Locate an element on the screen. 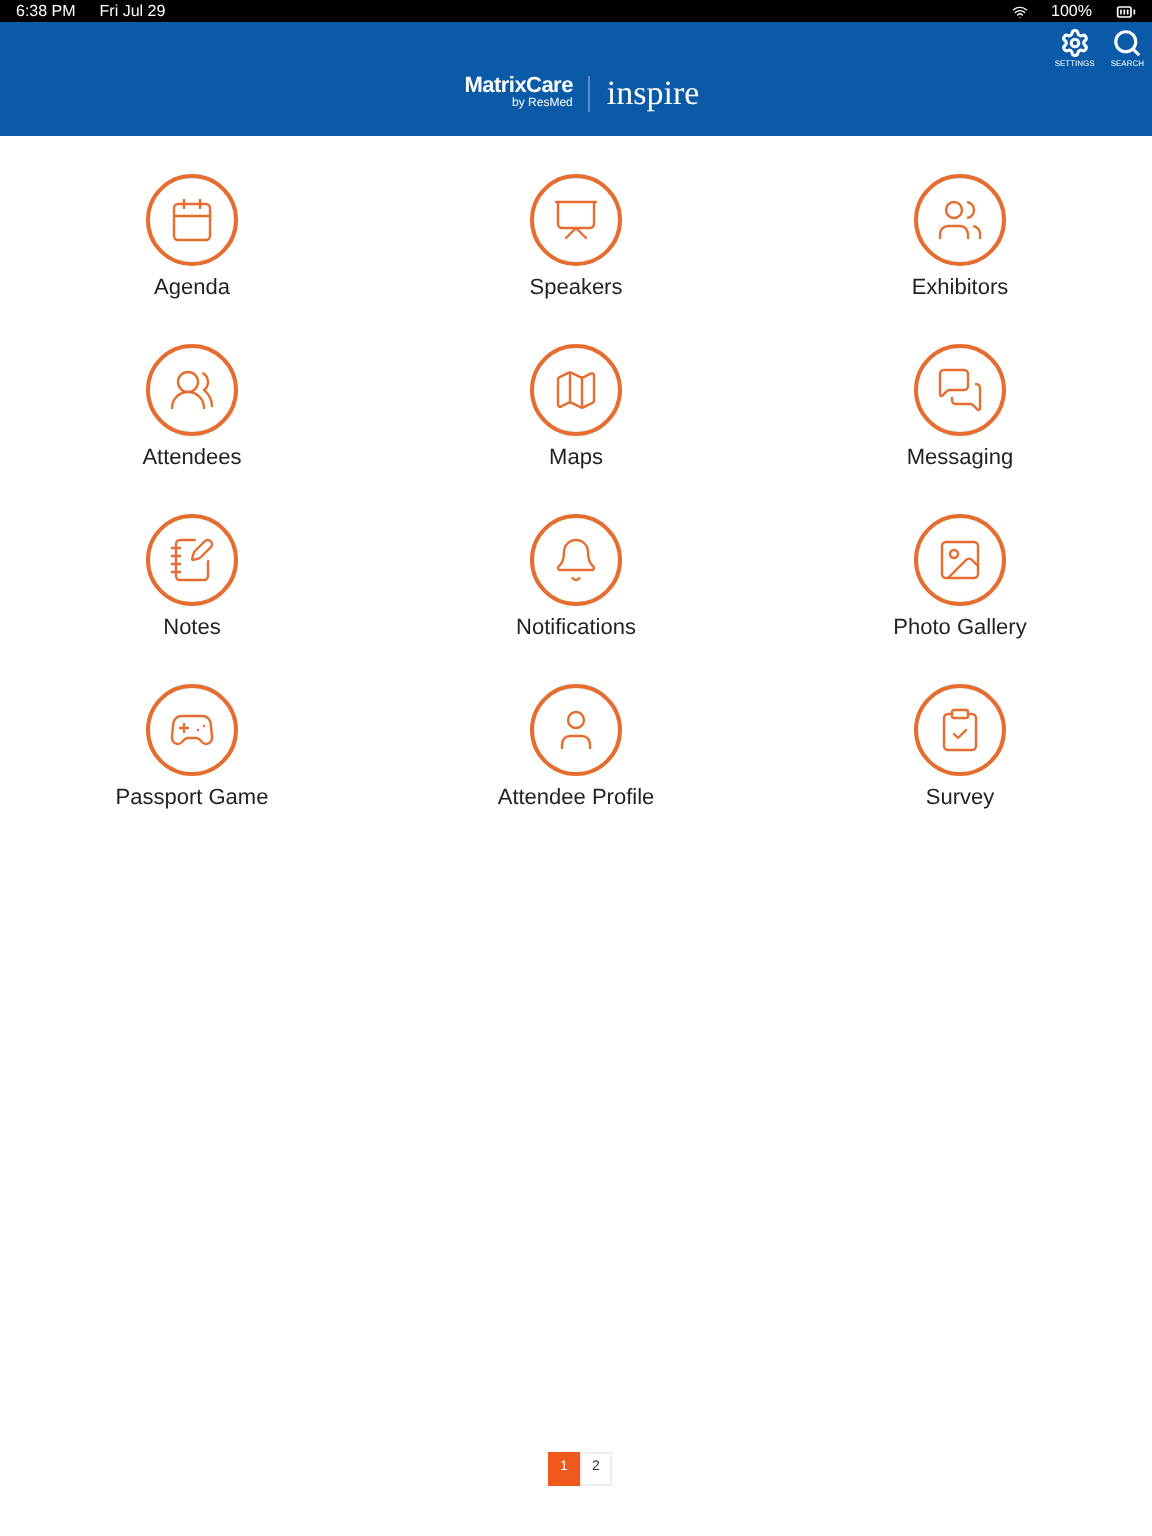 The image size is (1152, 1536). menu-tile: Attendees is located at coordinates (192, 420).